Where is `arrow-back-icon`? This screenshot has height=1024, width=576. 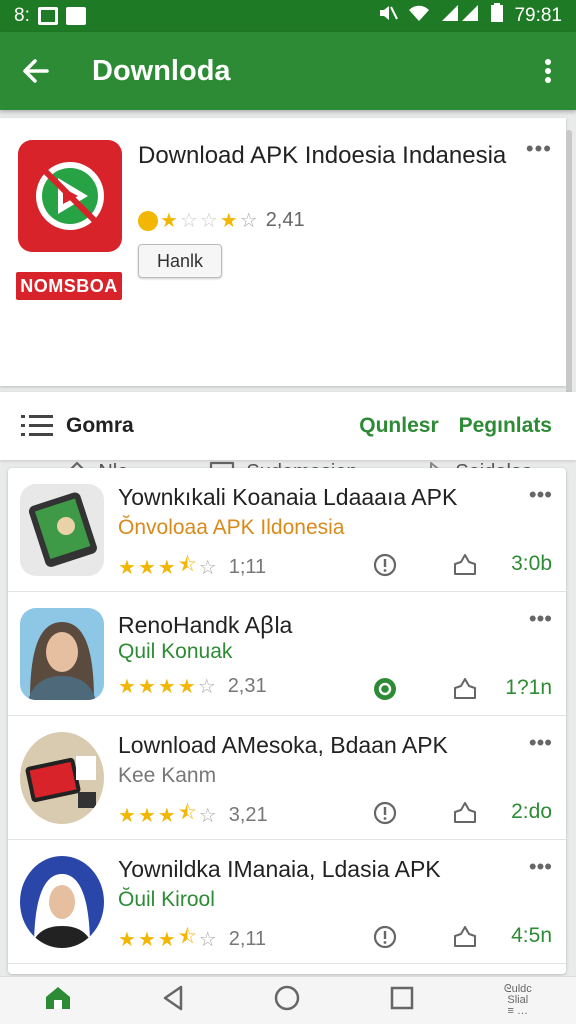
arrow-back-icon is located at coordinates (36, 71).